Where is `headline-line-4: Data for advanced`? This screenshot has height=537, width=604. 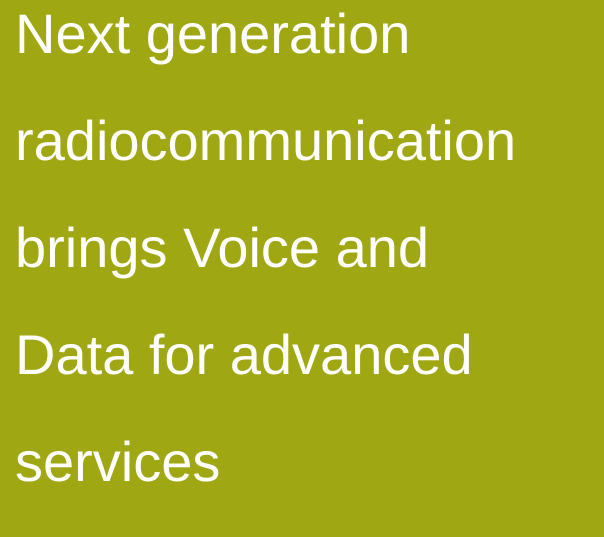 headline-line-4: Data for advanced is located at coordinates (244, 354).